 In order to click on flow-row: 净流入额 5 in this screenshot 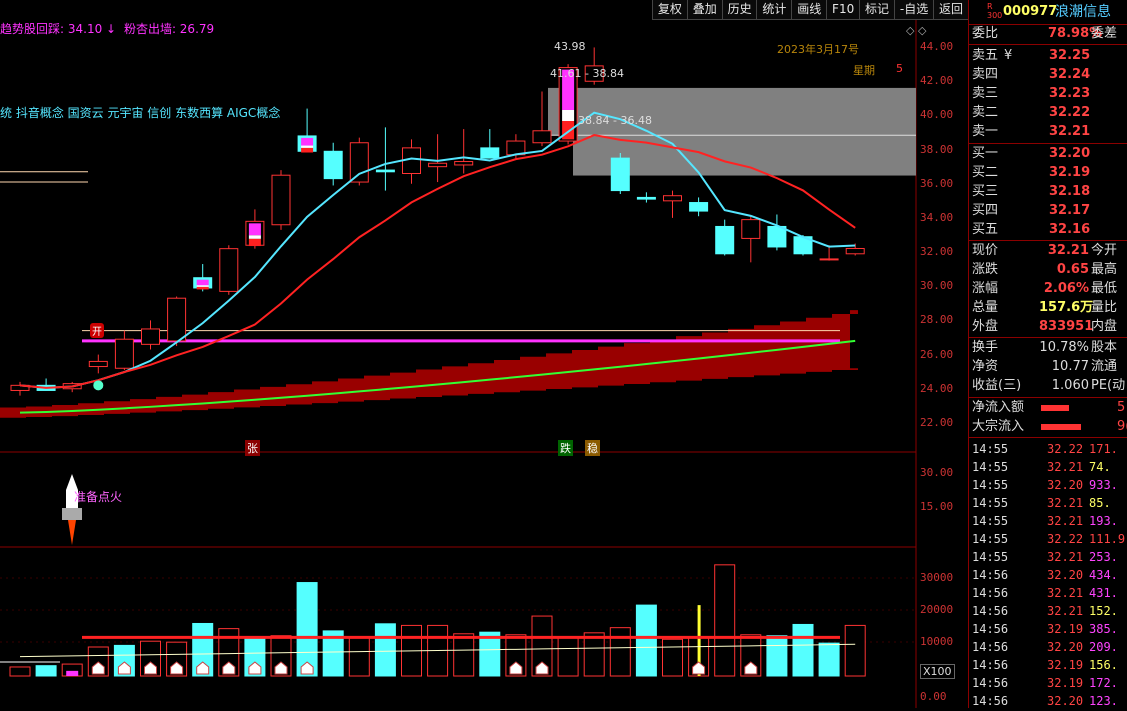, I will do `click(1048, 408)`.